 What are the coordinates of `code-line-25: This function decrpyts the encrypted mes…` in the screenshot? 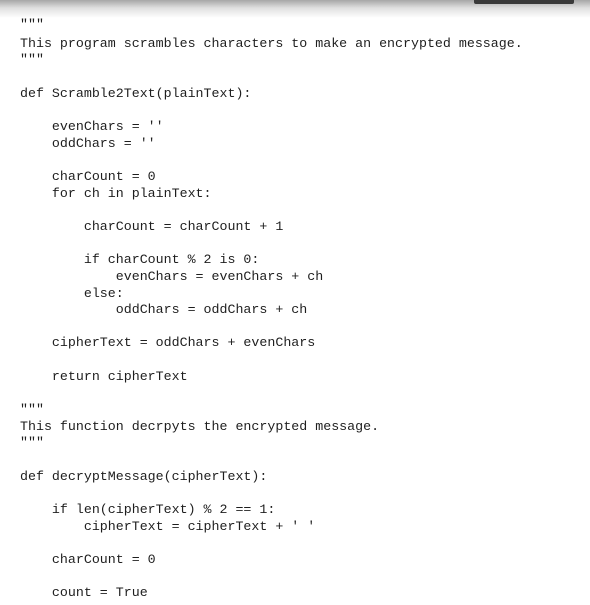 It's located at (200, 426).